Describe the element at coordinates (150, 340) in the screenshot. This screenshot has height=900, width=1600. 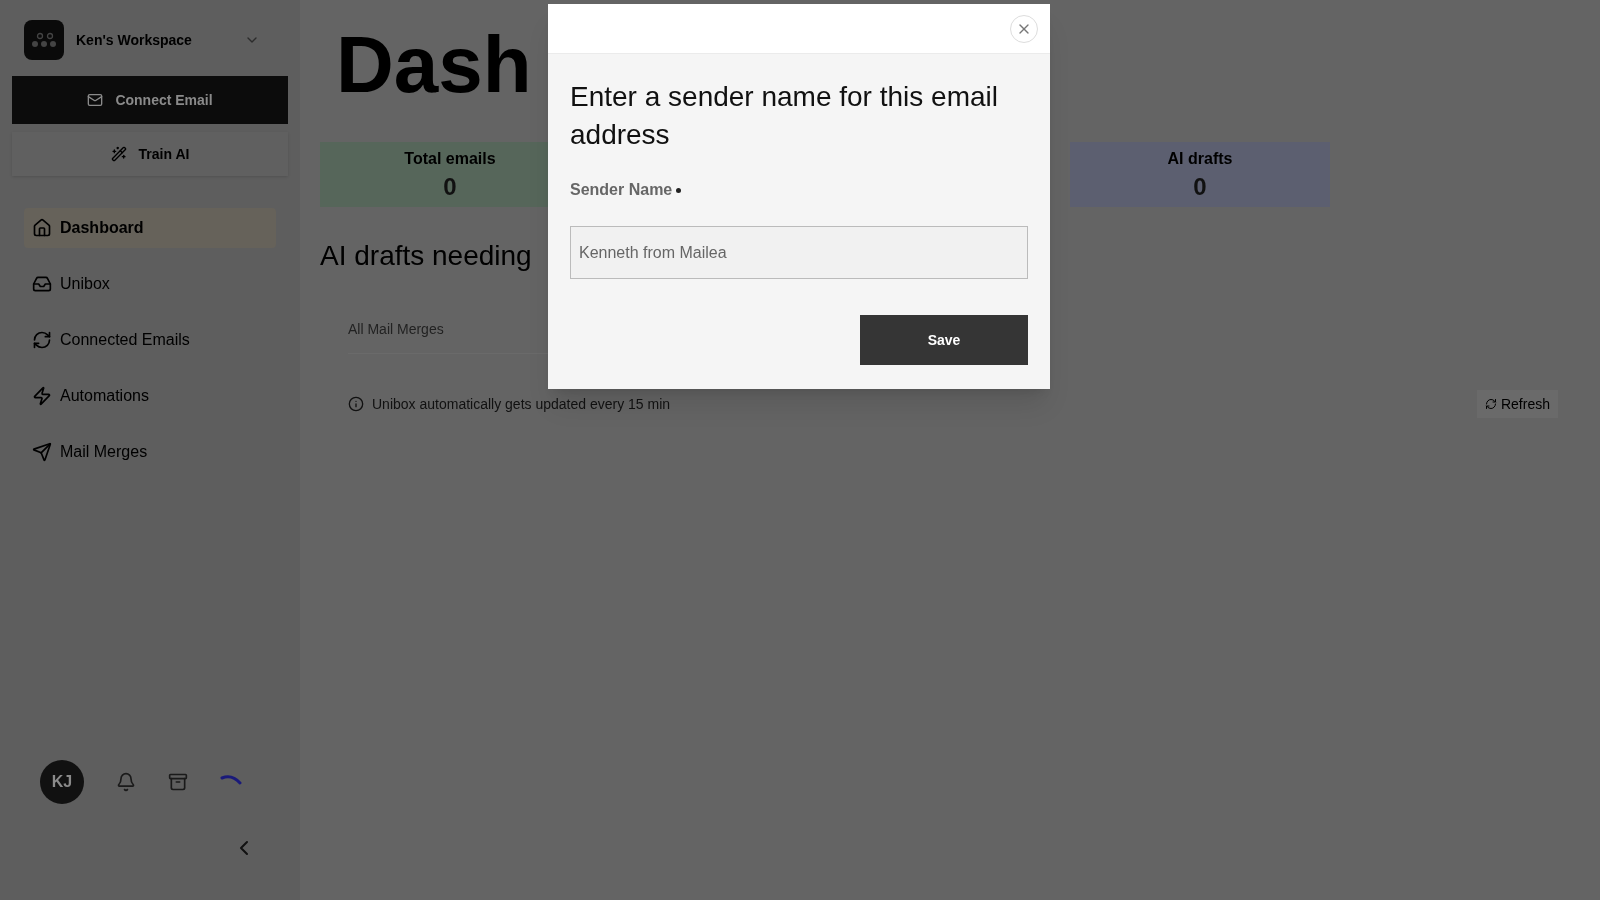
I see `nav-item: Connected Emails` at that location.